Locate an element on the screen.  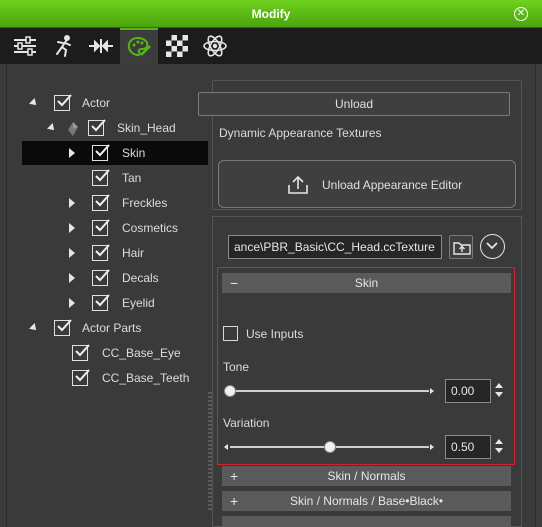
checkbox-tan is located at coordinates (101, 177).